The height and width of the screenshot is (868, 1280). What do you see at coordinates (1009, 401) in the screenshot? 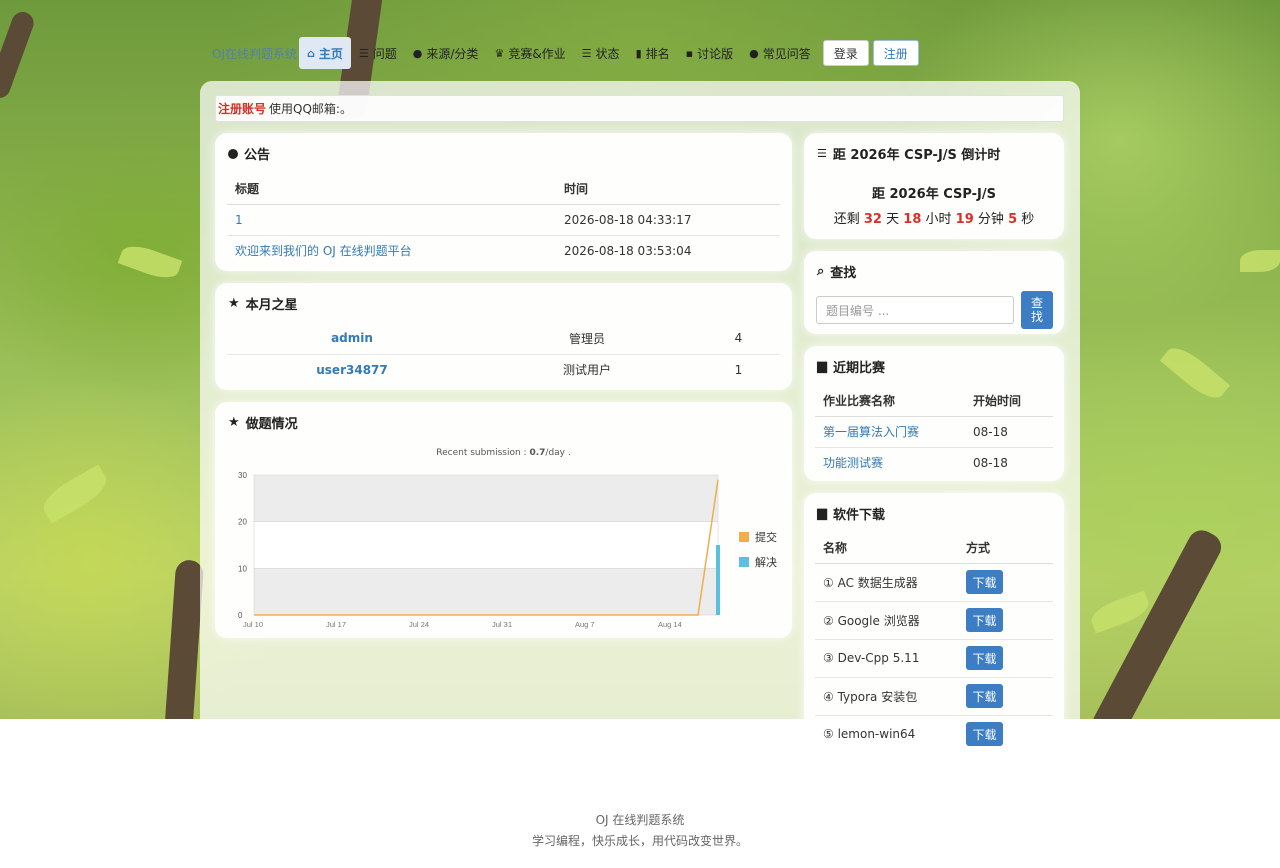
I see `column-header: 开始时间` at bounding box center [1009, 401].